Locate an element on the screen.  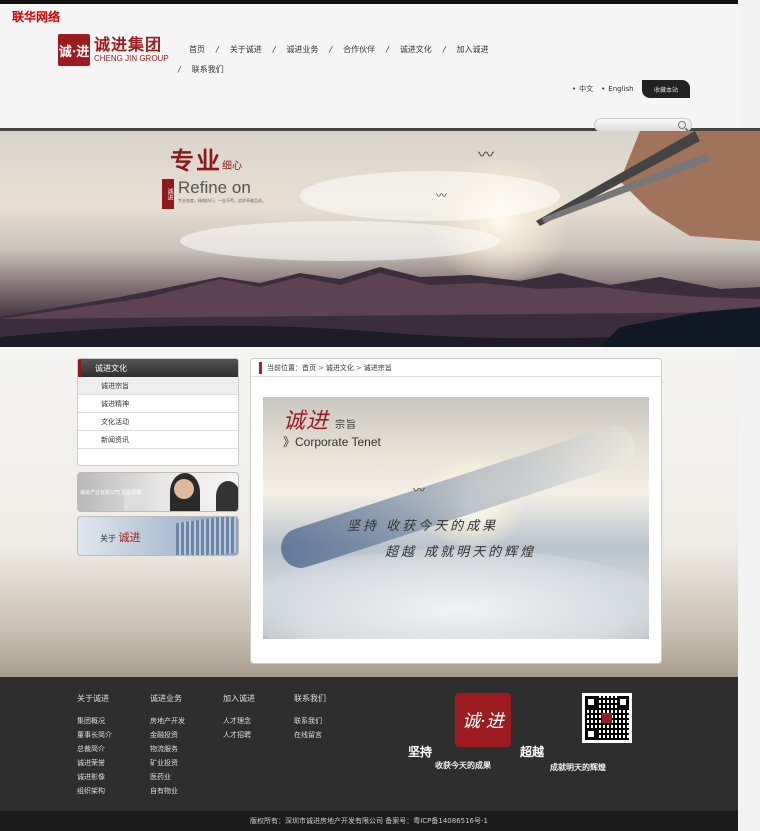
lang-zh: • 中文 is located at coordinates (582, 89).